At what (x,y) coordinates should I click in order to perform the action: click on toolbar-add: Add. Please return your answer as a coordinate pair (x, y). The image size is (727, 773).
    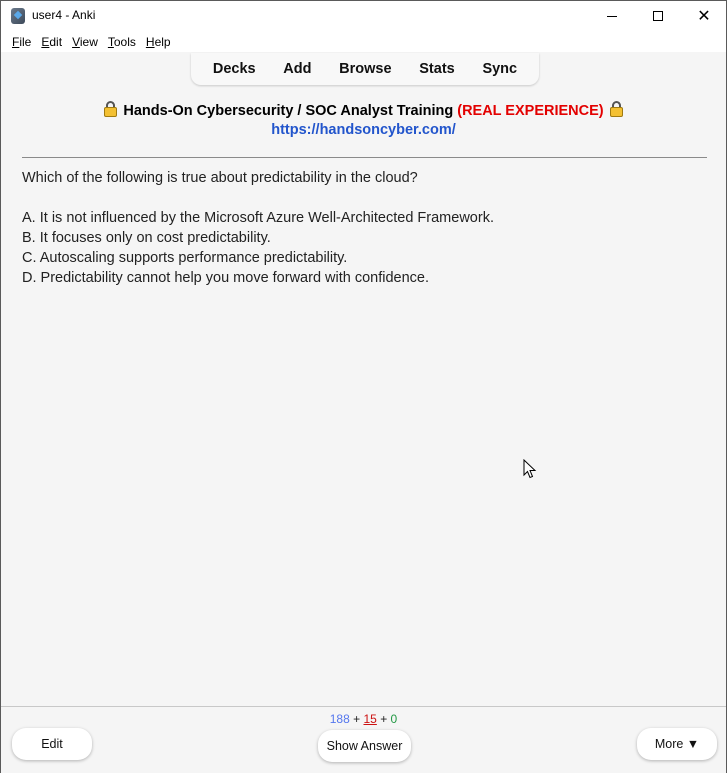
    Looking at the image, I should click on (297, 69).